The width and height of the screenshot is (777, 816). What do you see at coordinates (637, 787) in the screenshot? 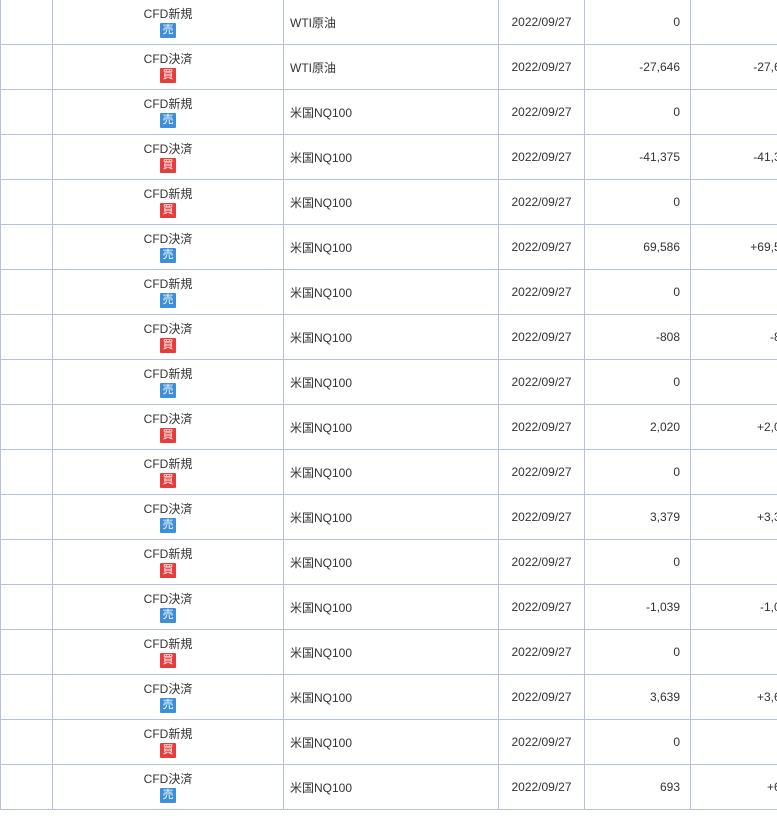
I see `profit-loss-cell: 693` at bounding box center [637, 787].